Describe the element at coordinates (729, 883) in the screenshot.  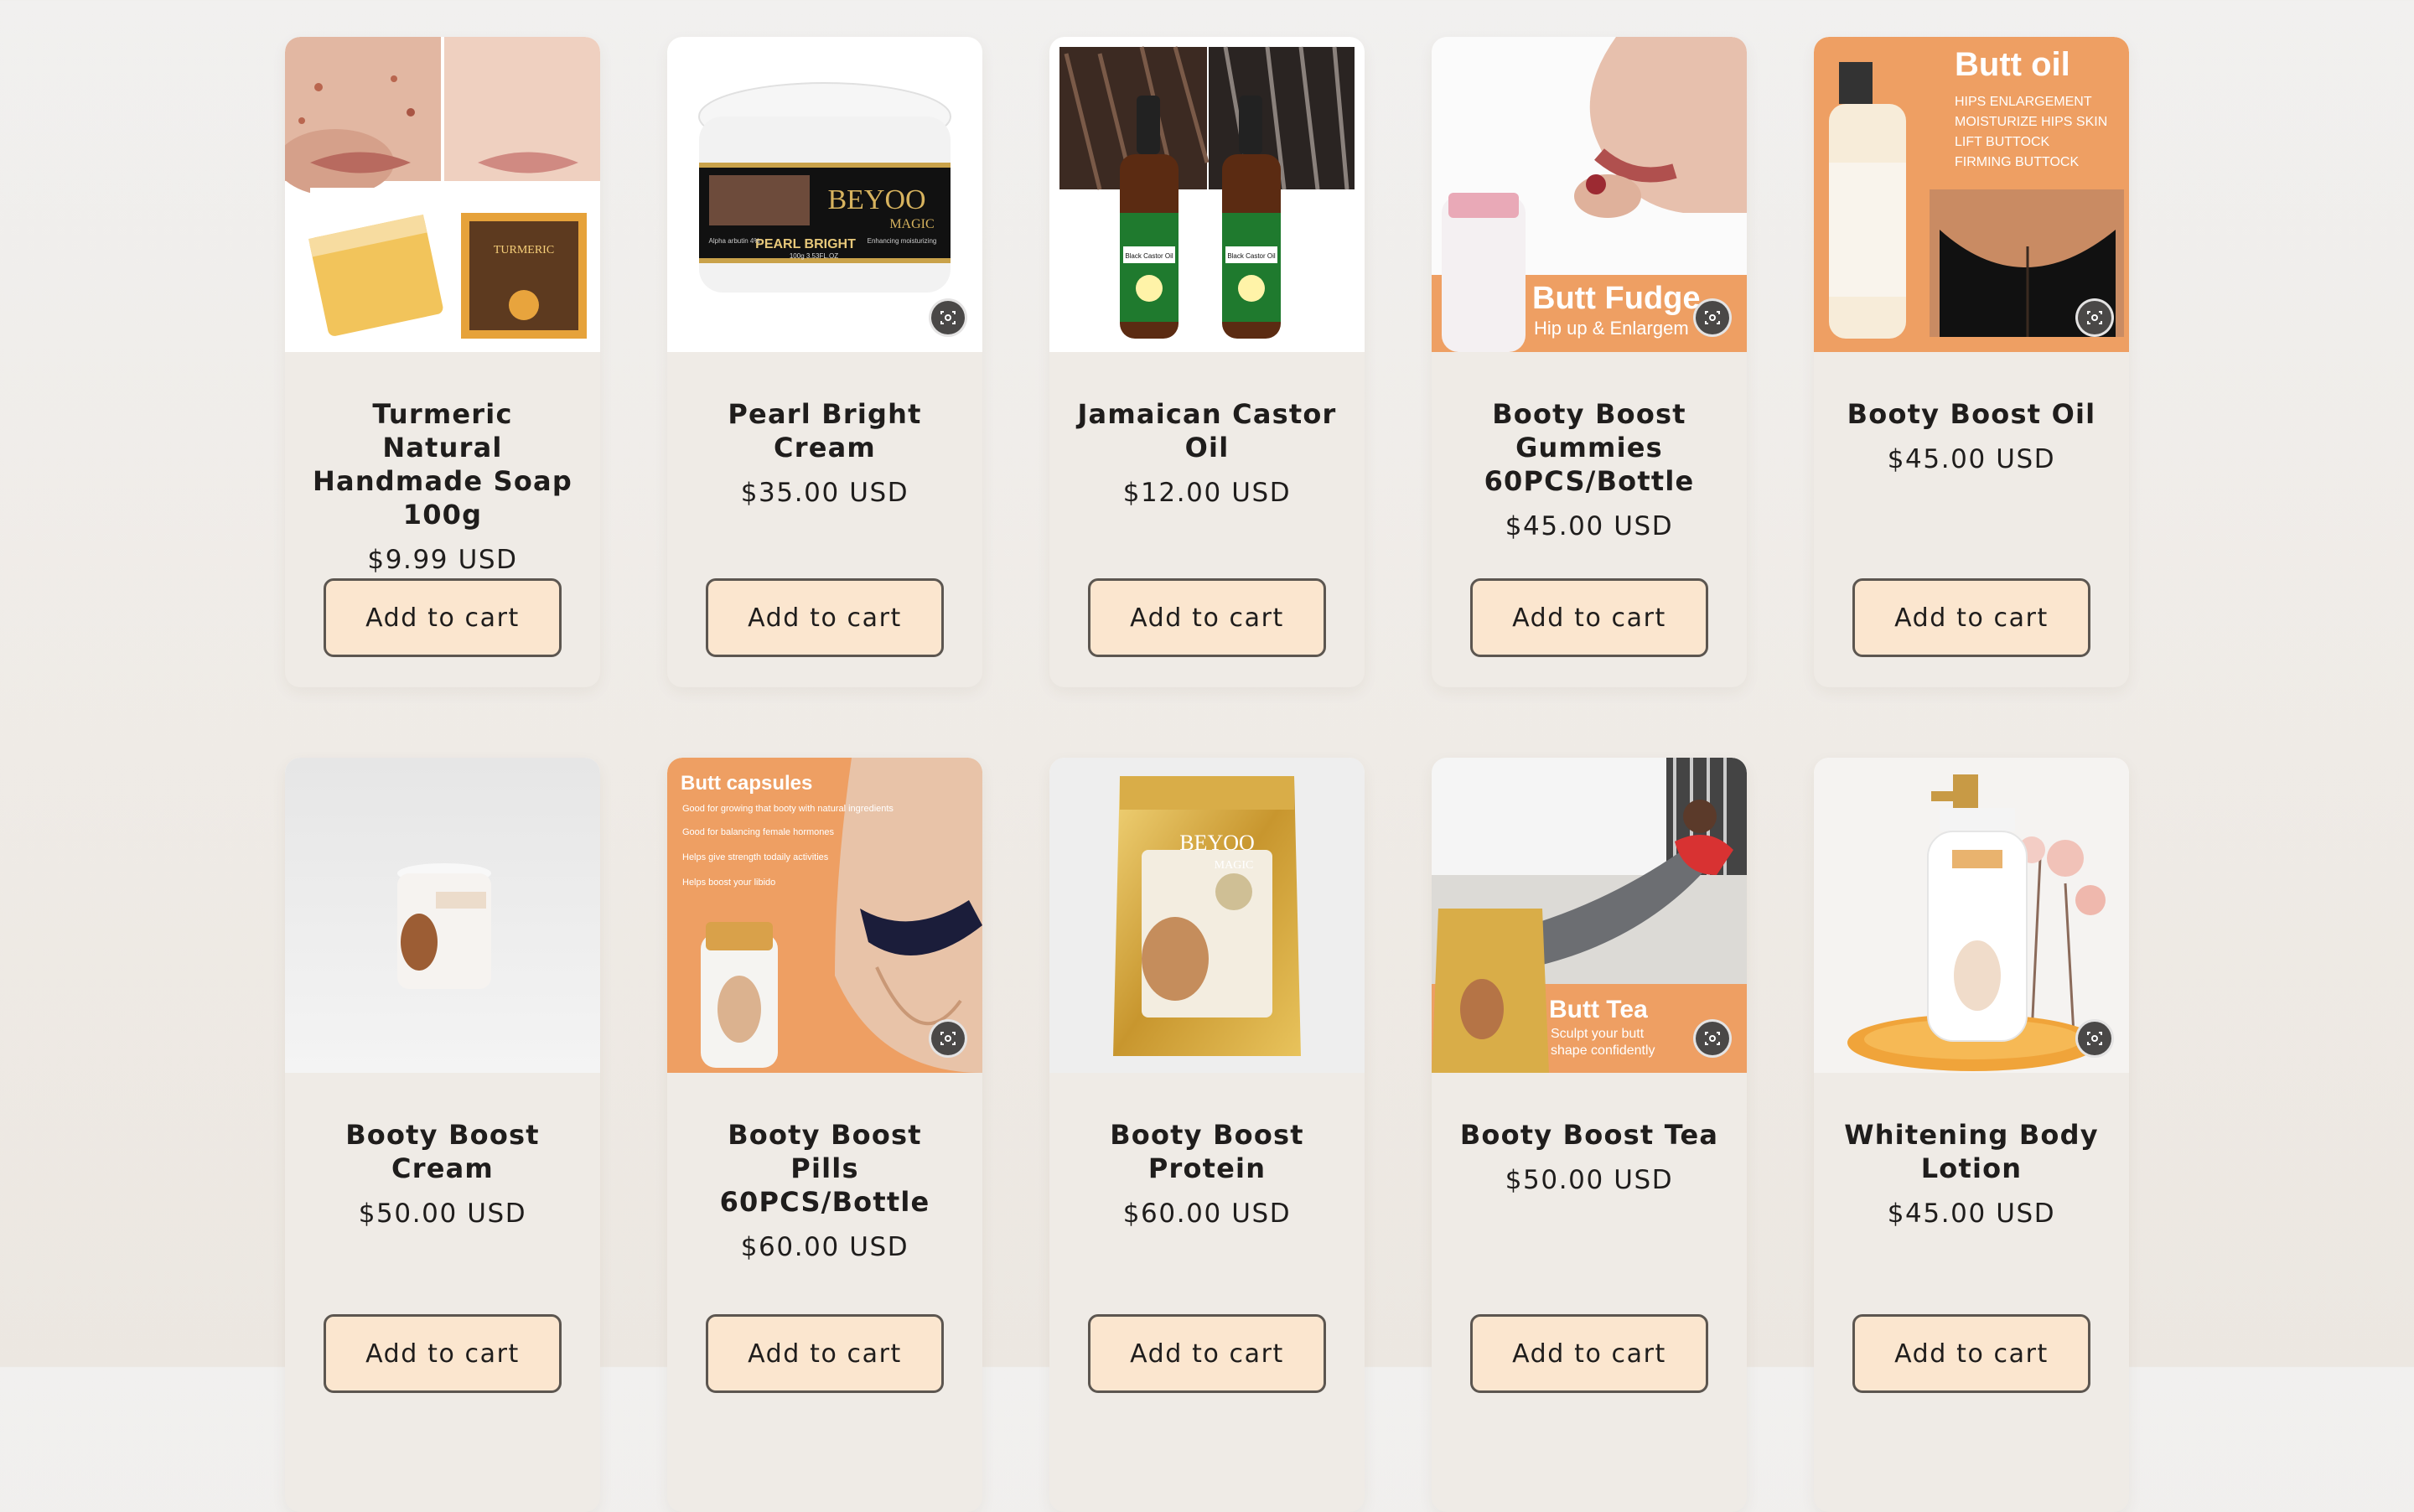
I see `svg-text: Helps boost your libido` at that location.